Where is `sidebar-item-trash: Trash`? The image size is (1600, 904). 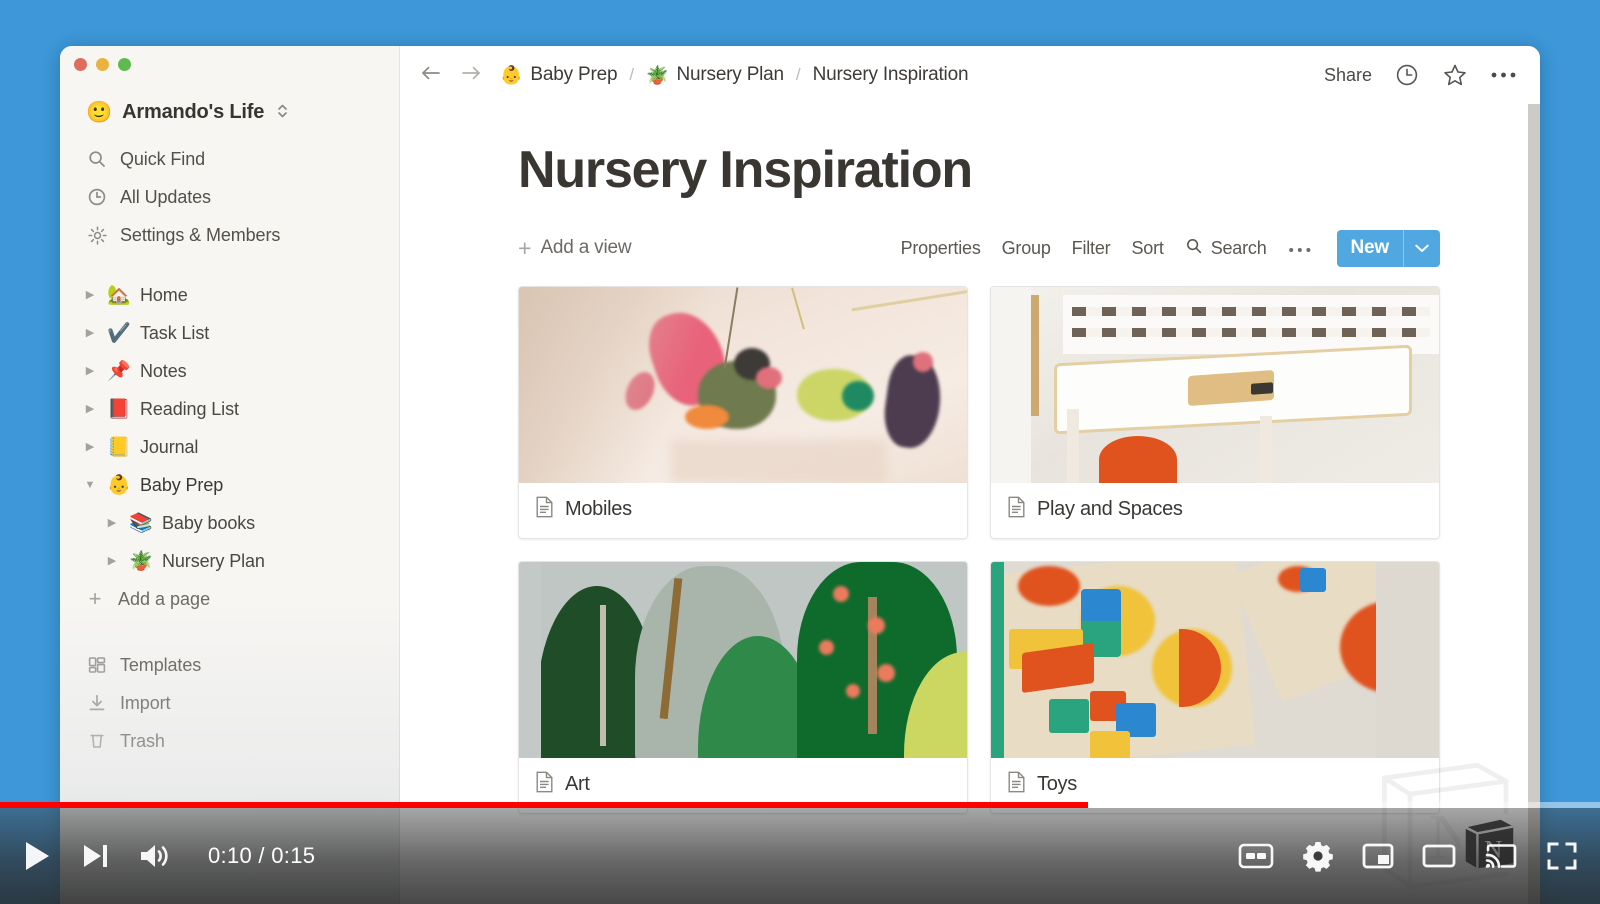 sidebar-item-trash: Trash is located at coordinates (230, 741).